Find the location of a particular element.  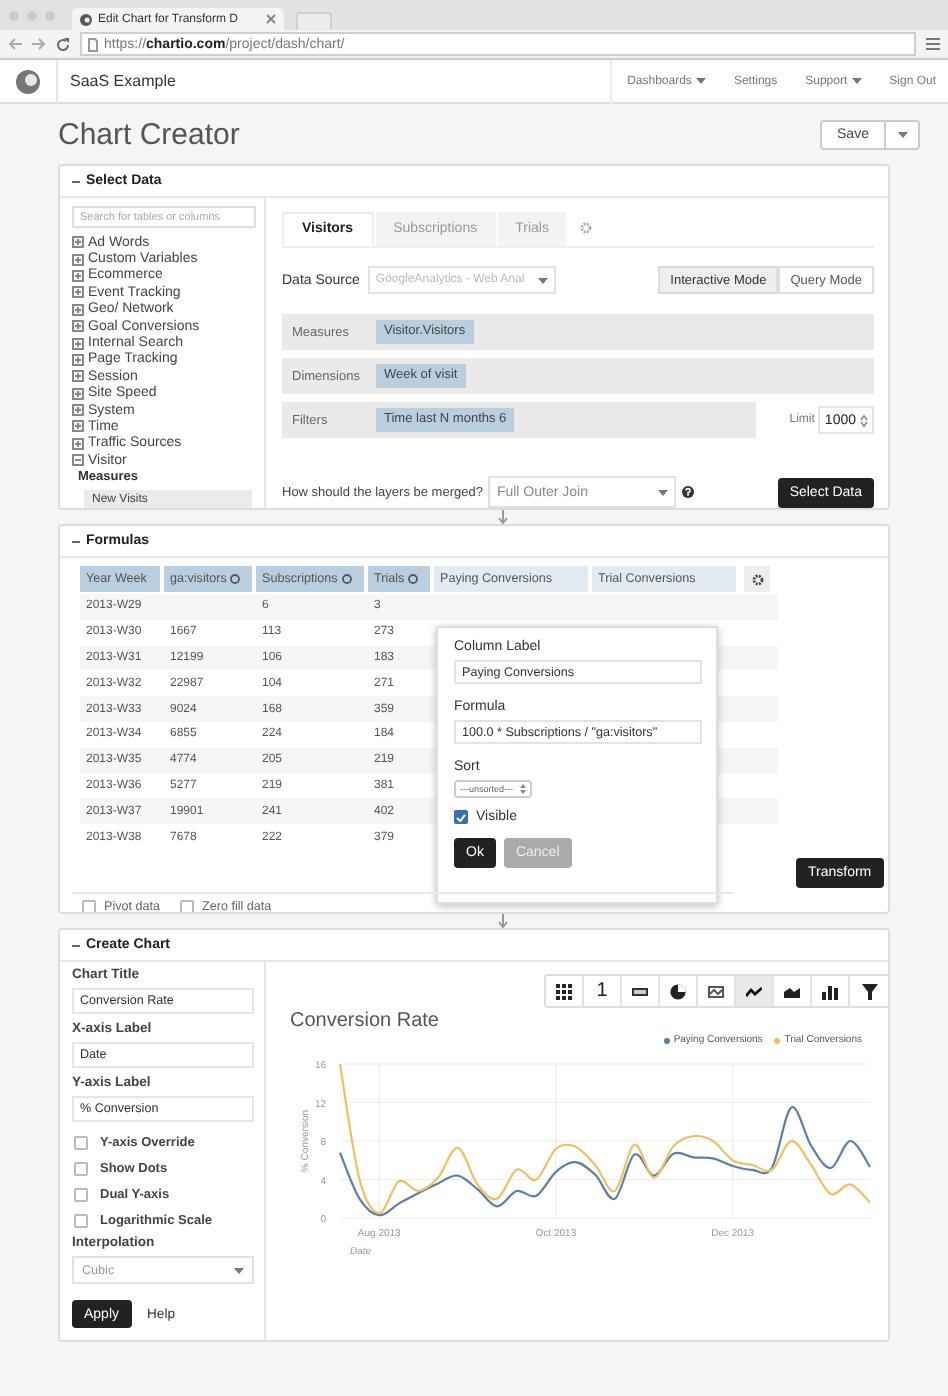

page-icon is located at coordinates (93, 44).